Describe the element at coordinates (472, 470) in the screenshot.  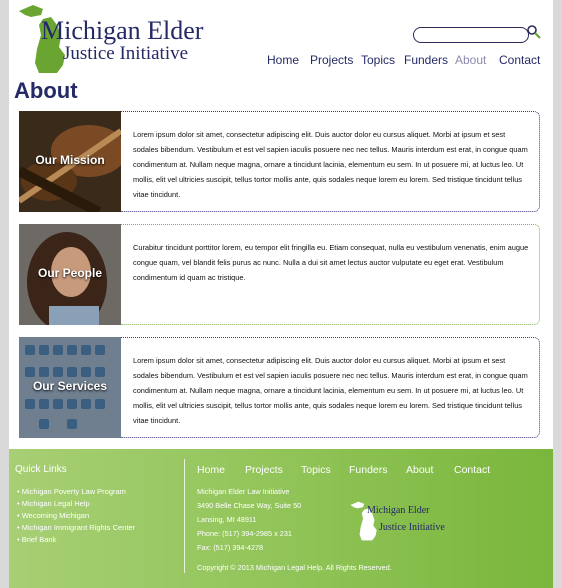
I see `footer-nav-contact: Contact` at that location.